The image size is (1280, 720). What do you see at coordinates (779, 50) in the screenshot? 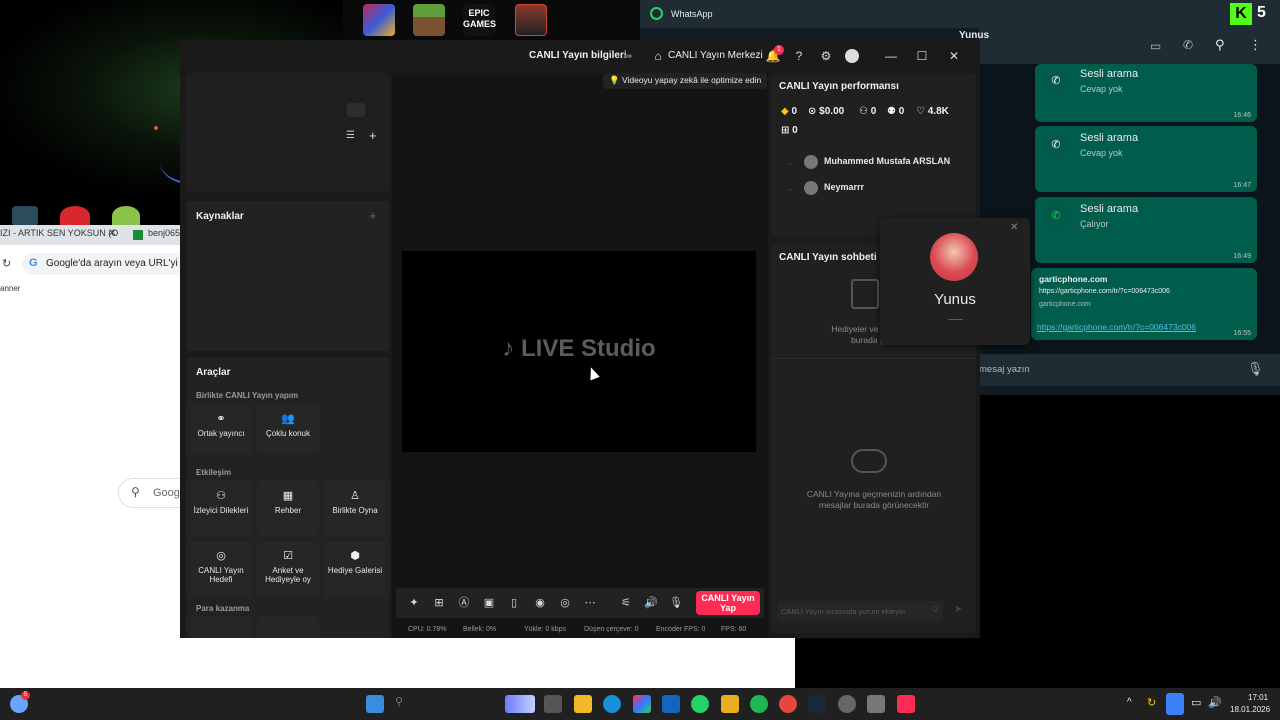
I see `notif-badge: 1` at bounding box center [779, 50].